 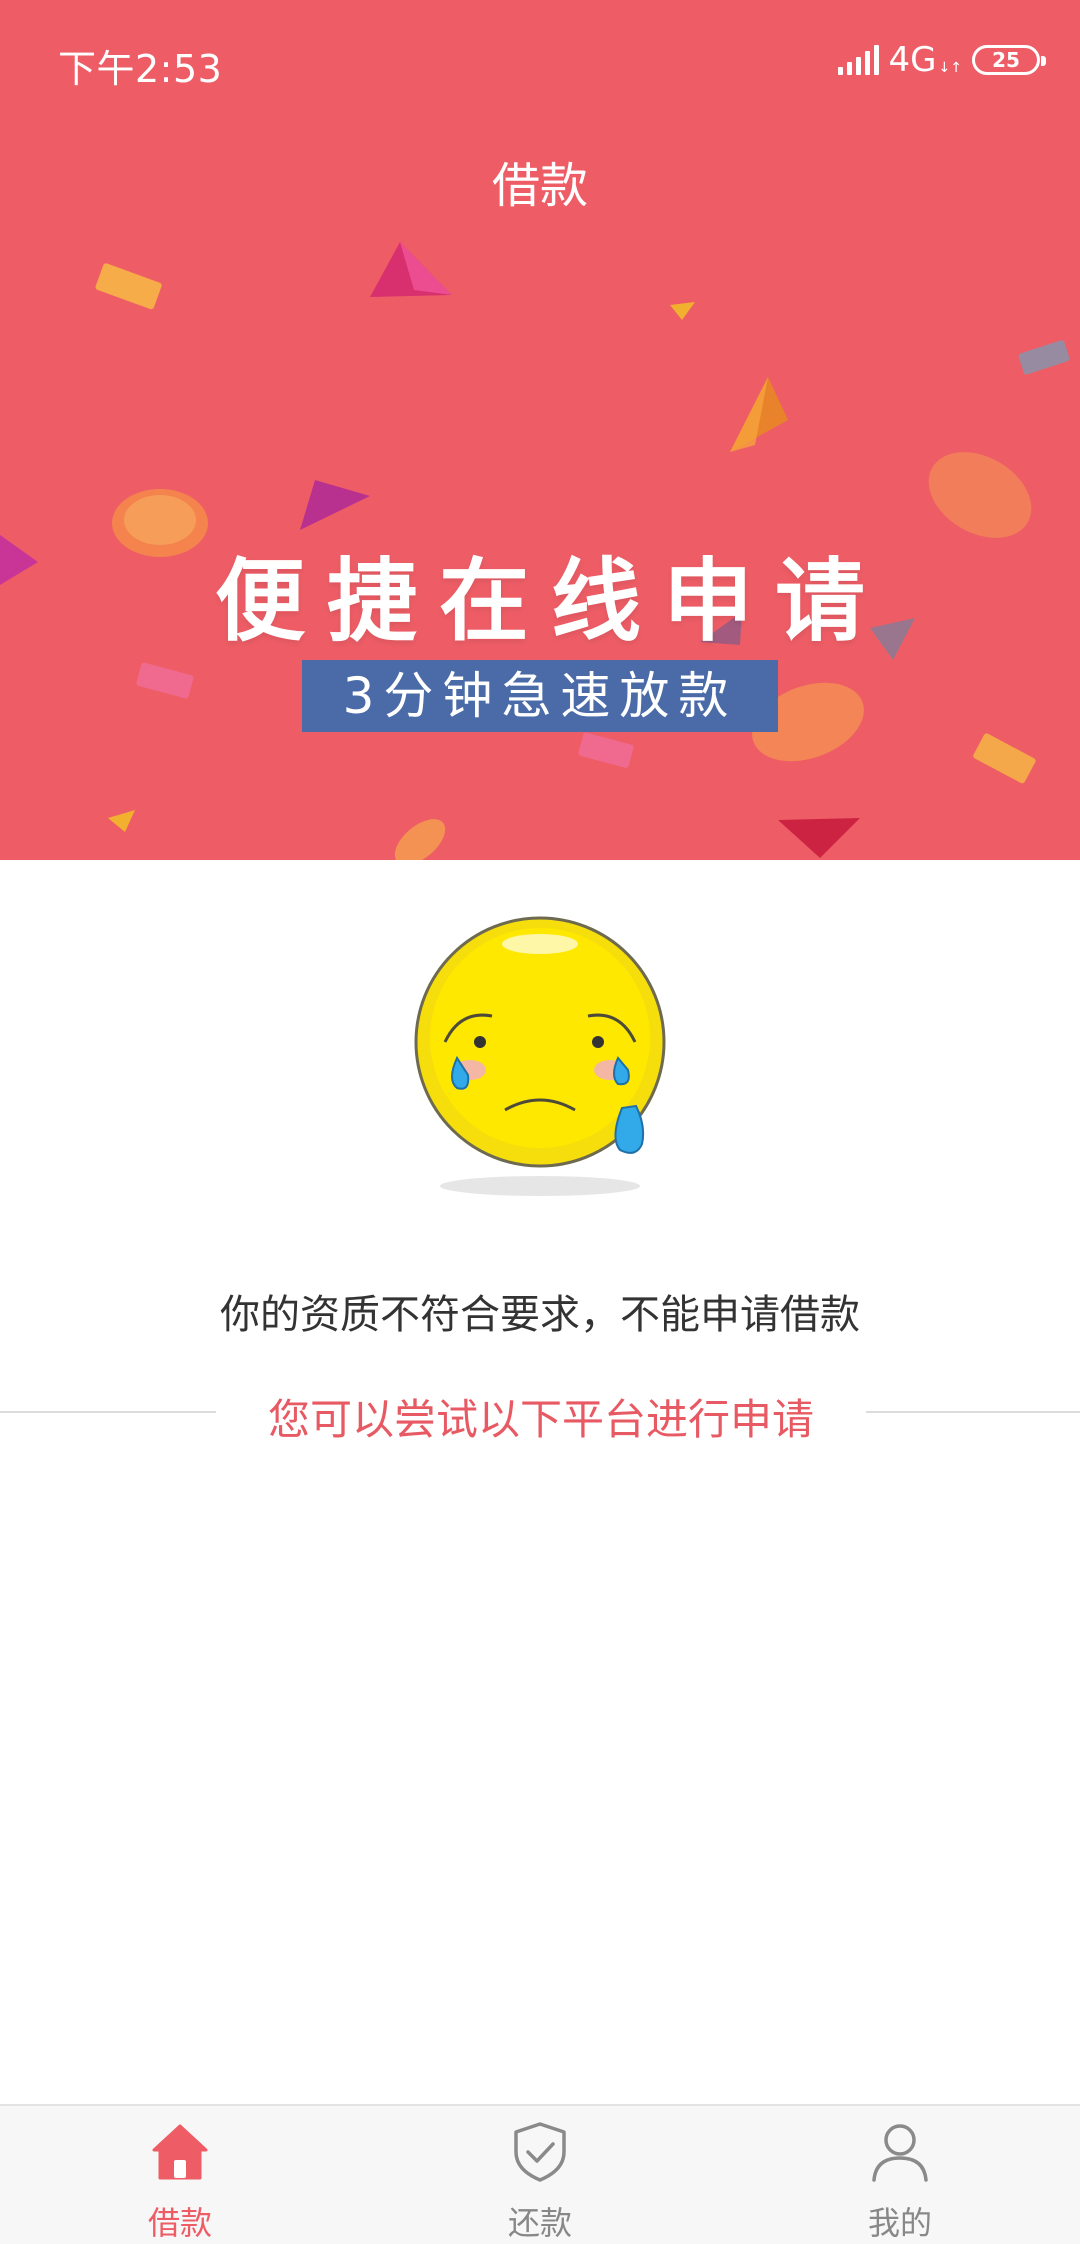 What do you see at coordinates (899, 2223) in the screenshot?
I see `tab-label-mine: 我的` at bounding box center [899, 2223].